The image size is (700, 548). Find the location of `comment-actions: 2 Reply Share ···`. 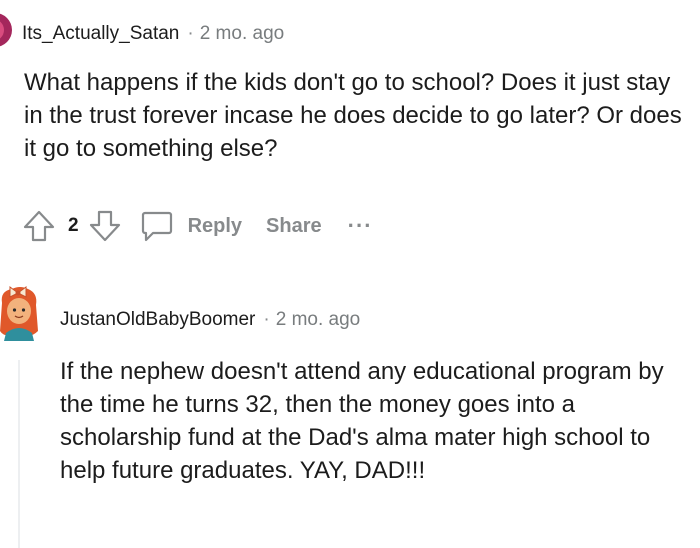

comment-actions: 2 Reply Share ··· is located at coordinates (197, 226).